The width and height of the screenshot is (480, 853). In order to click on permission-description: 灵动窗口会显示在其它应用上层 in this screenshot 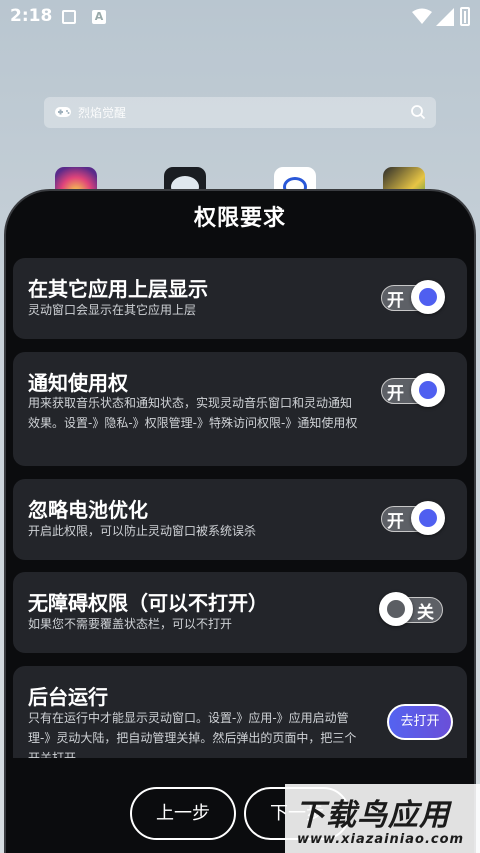, I will do `click(112, 310)`.